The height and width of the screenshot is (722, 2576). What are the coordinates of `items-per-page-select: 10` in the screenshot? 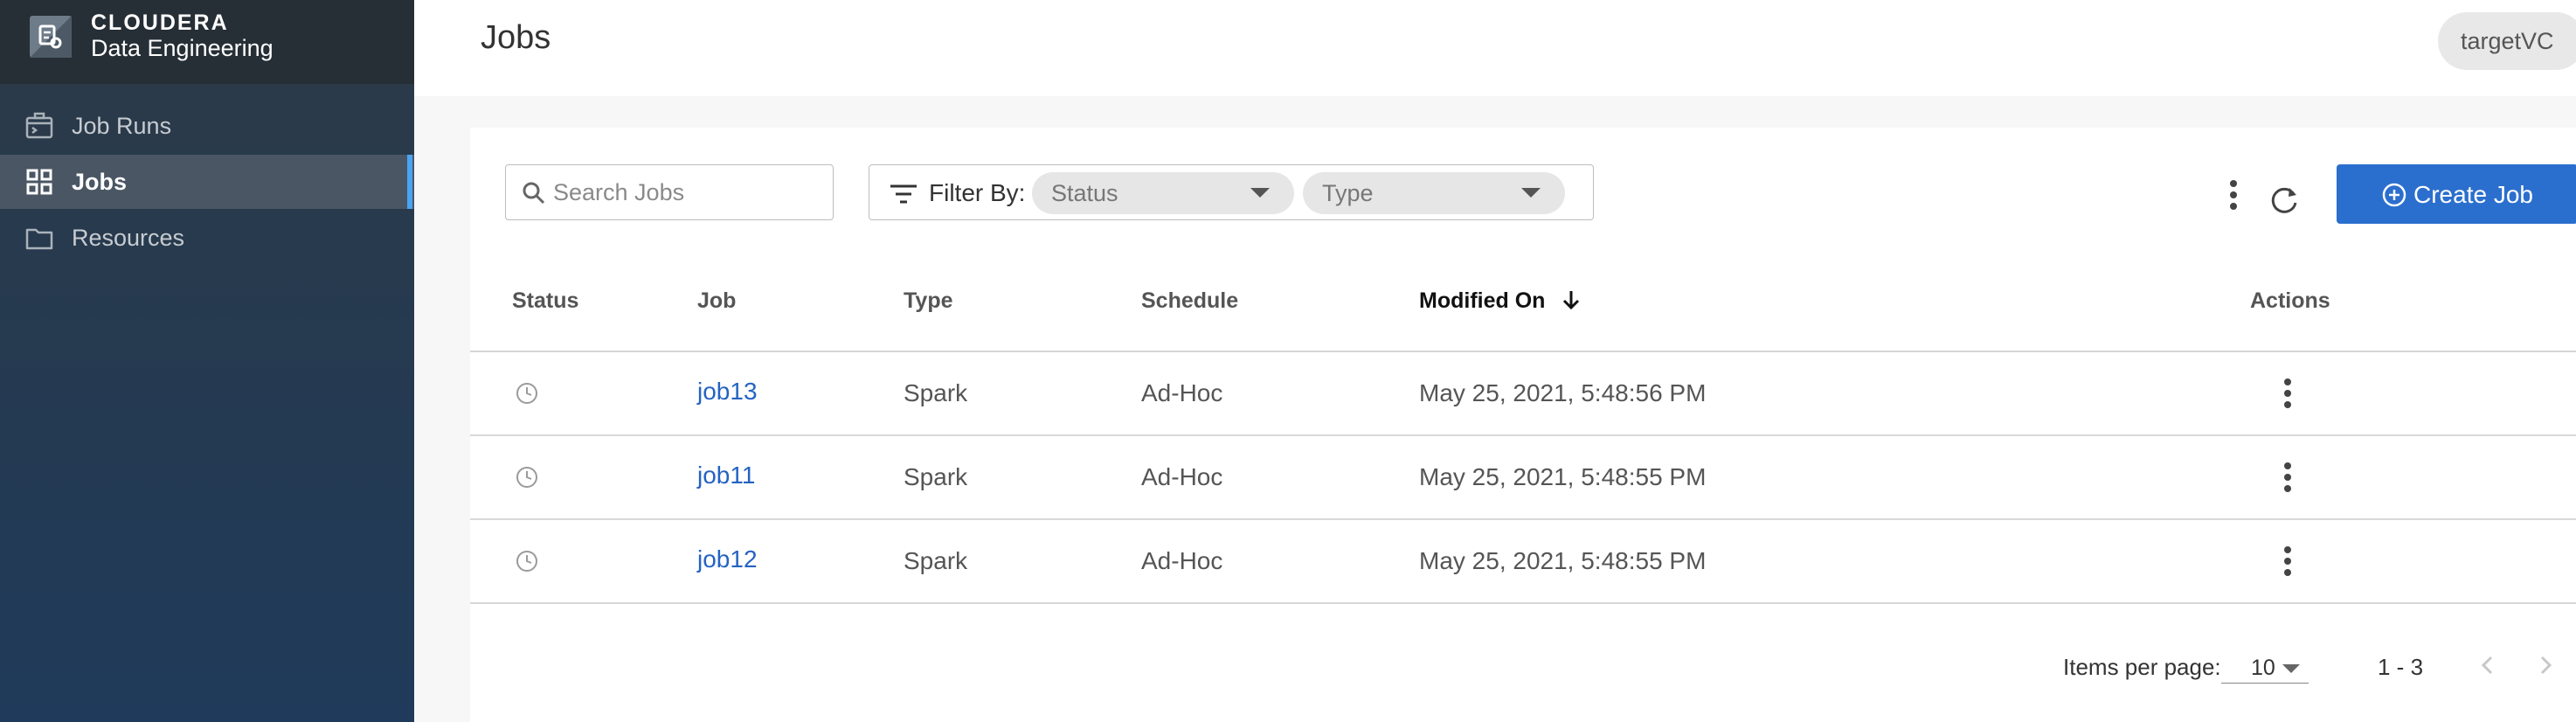 It's located at (2265, 666).